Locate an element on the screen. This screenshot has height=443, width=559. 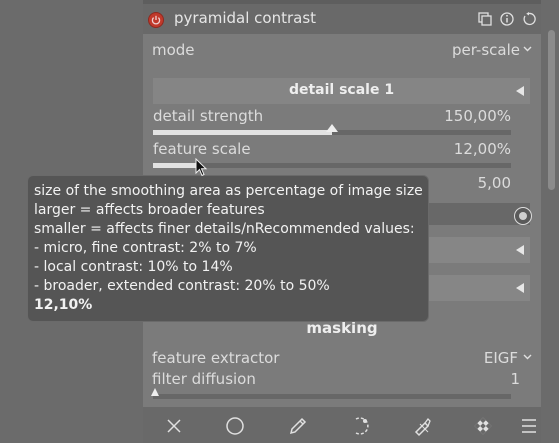
pencil-icon is located at coordinates (298, 426).